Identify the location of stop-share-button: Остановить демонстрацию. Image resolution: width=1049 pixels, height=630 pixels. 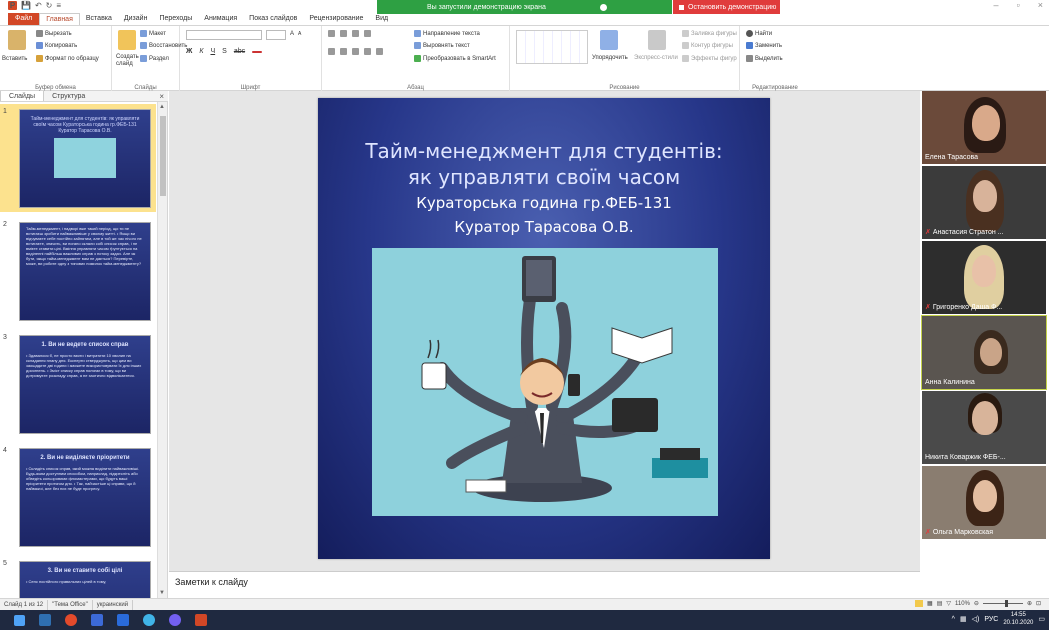
(726, 7).